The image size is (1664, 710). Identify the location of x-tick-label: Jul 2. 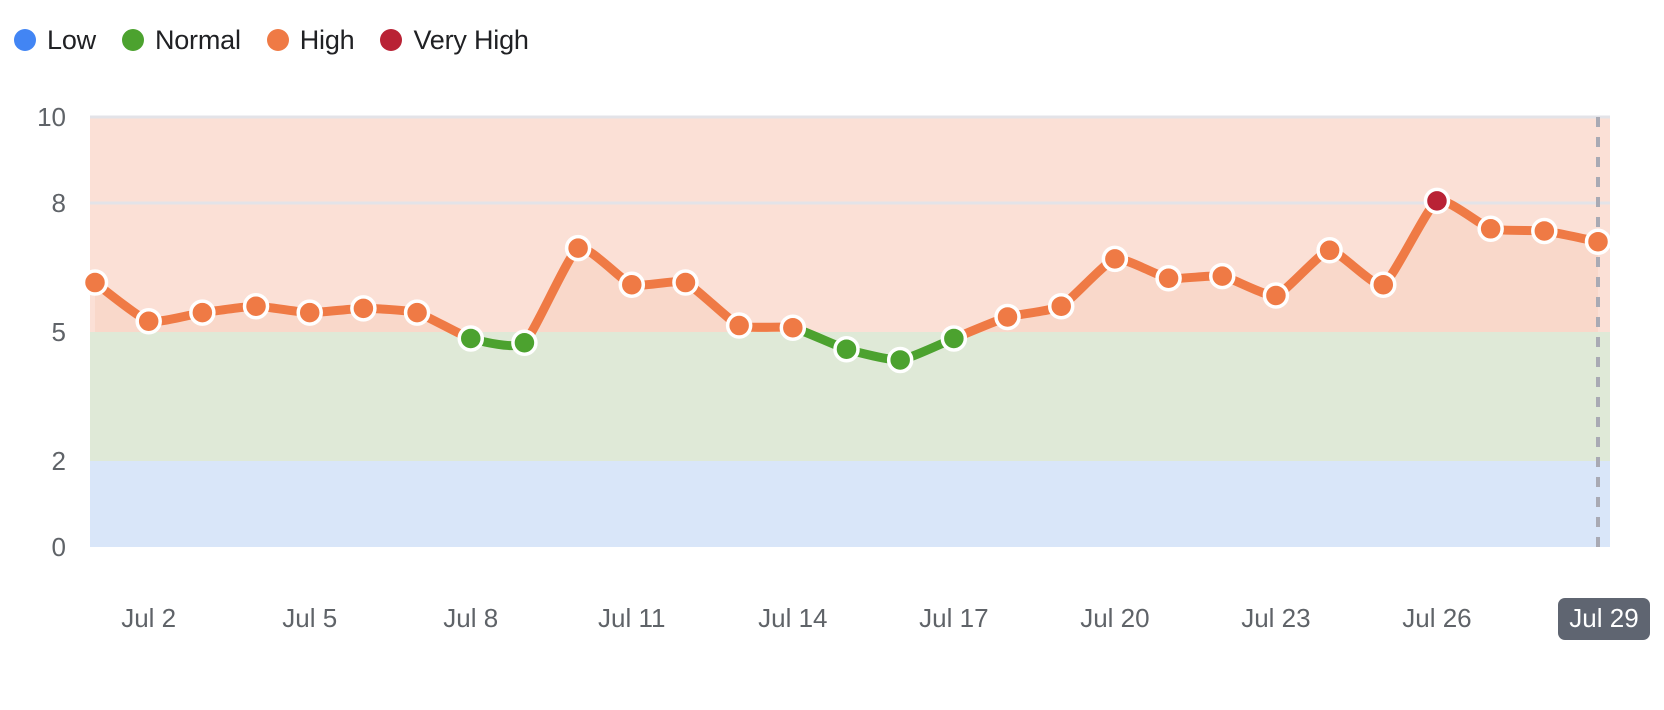
(148, 618).